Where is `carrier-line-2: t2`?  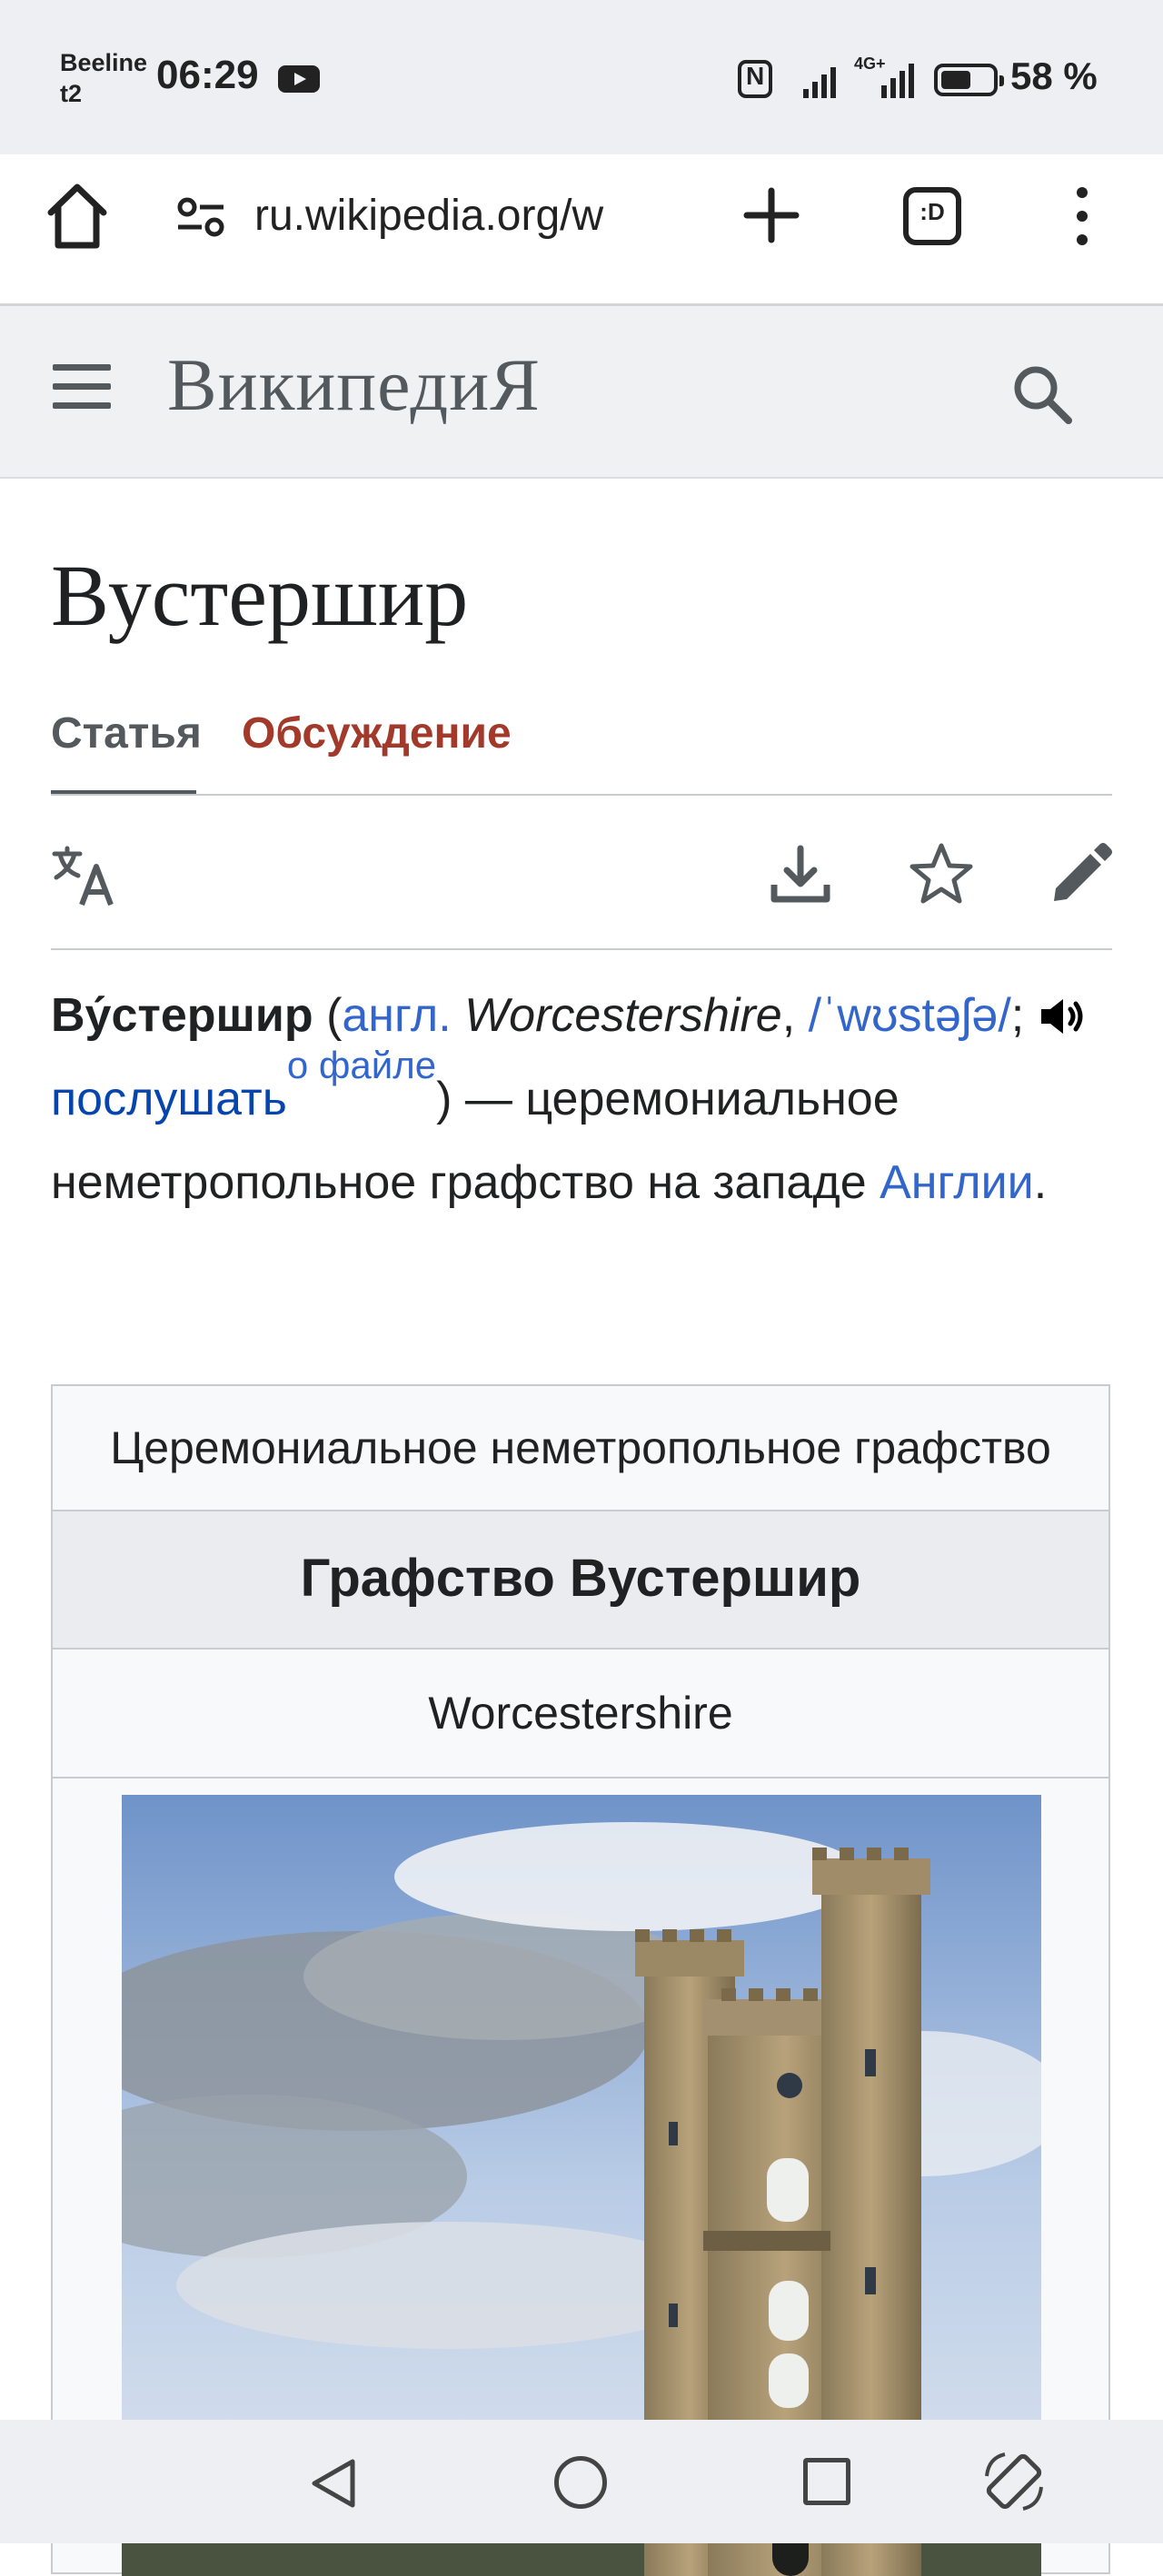
carrier-line-2: t2 is located at coordinates (71, 93).